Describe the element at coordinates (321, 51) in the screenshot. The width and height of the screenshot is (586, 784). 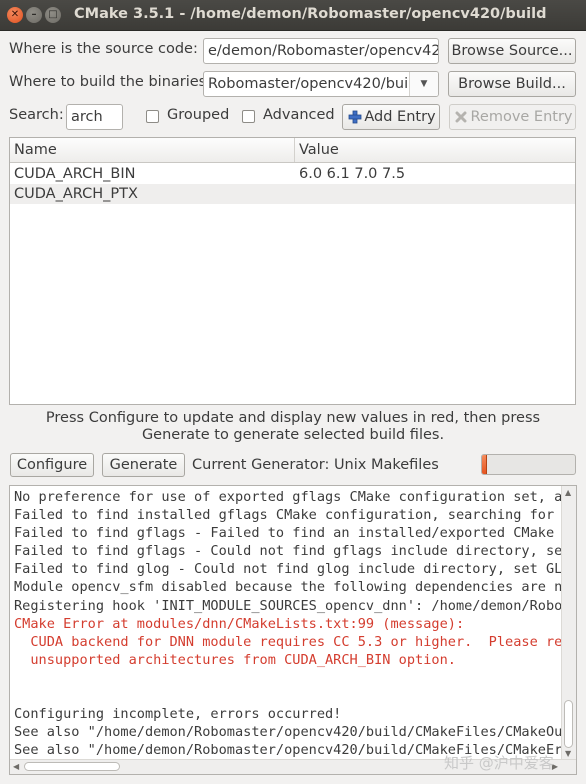
I see `source-path-input: e/demon/Robomaster/opencv420` at that location.